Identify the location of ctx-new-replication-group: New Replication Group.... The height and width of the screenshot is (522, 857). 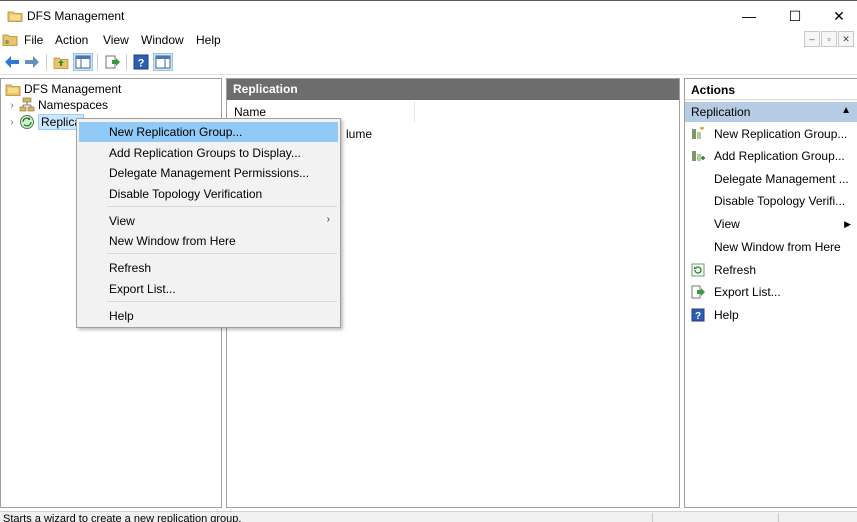
(208, 132).